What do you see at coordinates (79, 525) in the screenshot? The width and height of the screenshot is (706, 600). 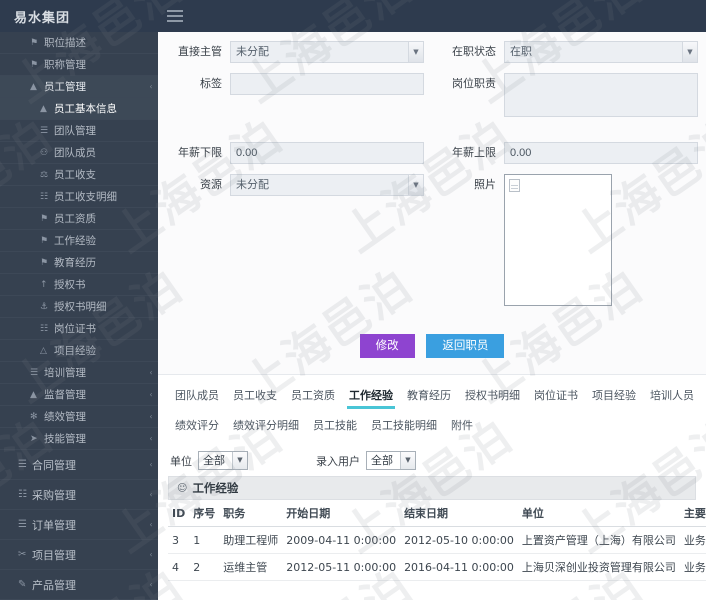 I see `sidebar-item-21: ☰ 订单管理 ‹` at bounding box center [79, 525].